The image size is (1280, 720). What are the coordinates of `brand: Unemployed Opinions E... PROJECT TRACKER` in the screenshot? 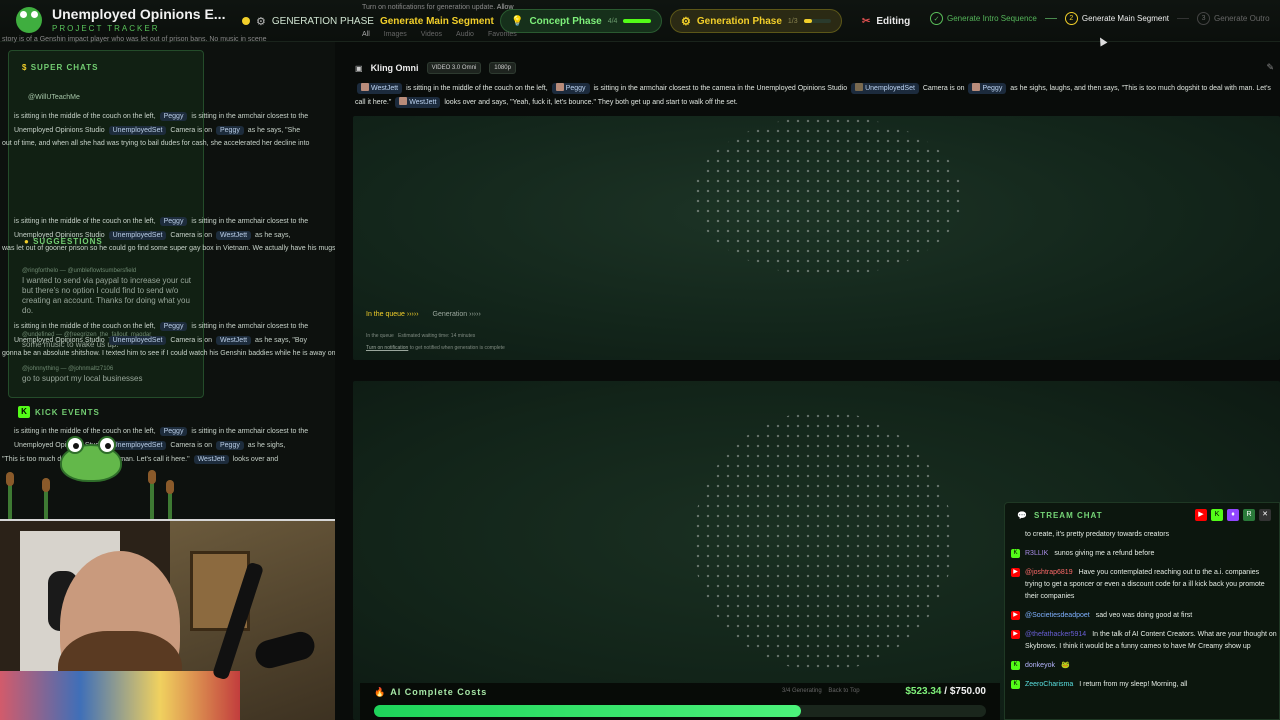 It's located at (120, 19).